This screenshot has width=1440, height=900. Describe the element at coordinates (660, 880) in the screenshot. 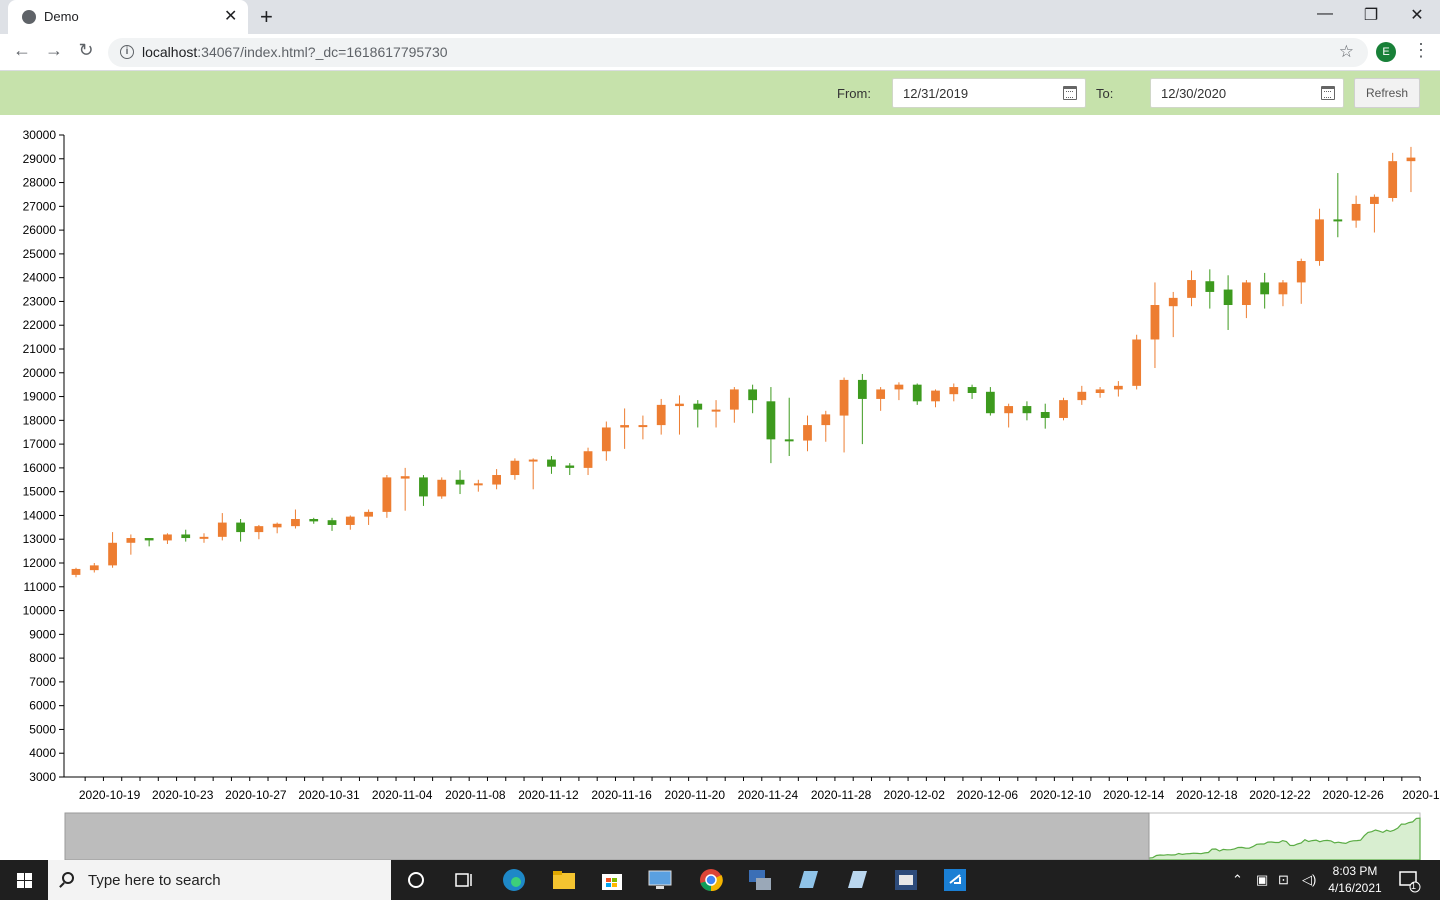

I see `remote-desktop-icon` at that location.